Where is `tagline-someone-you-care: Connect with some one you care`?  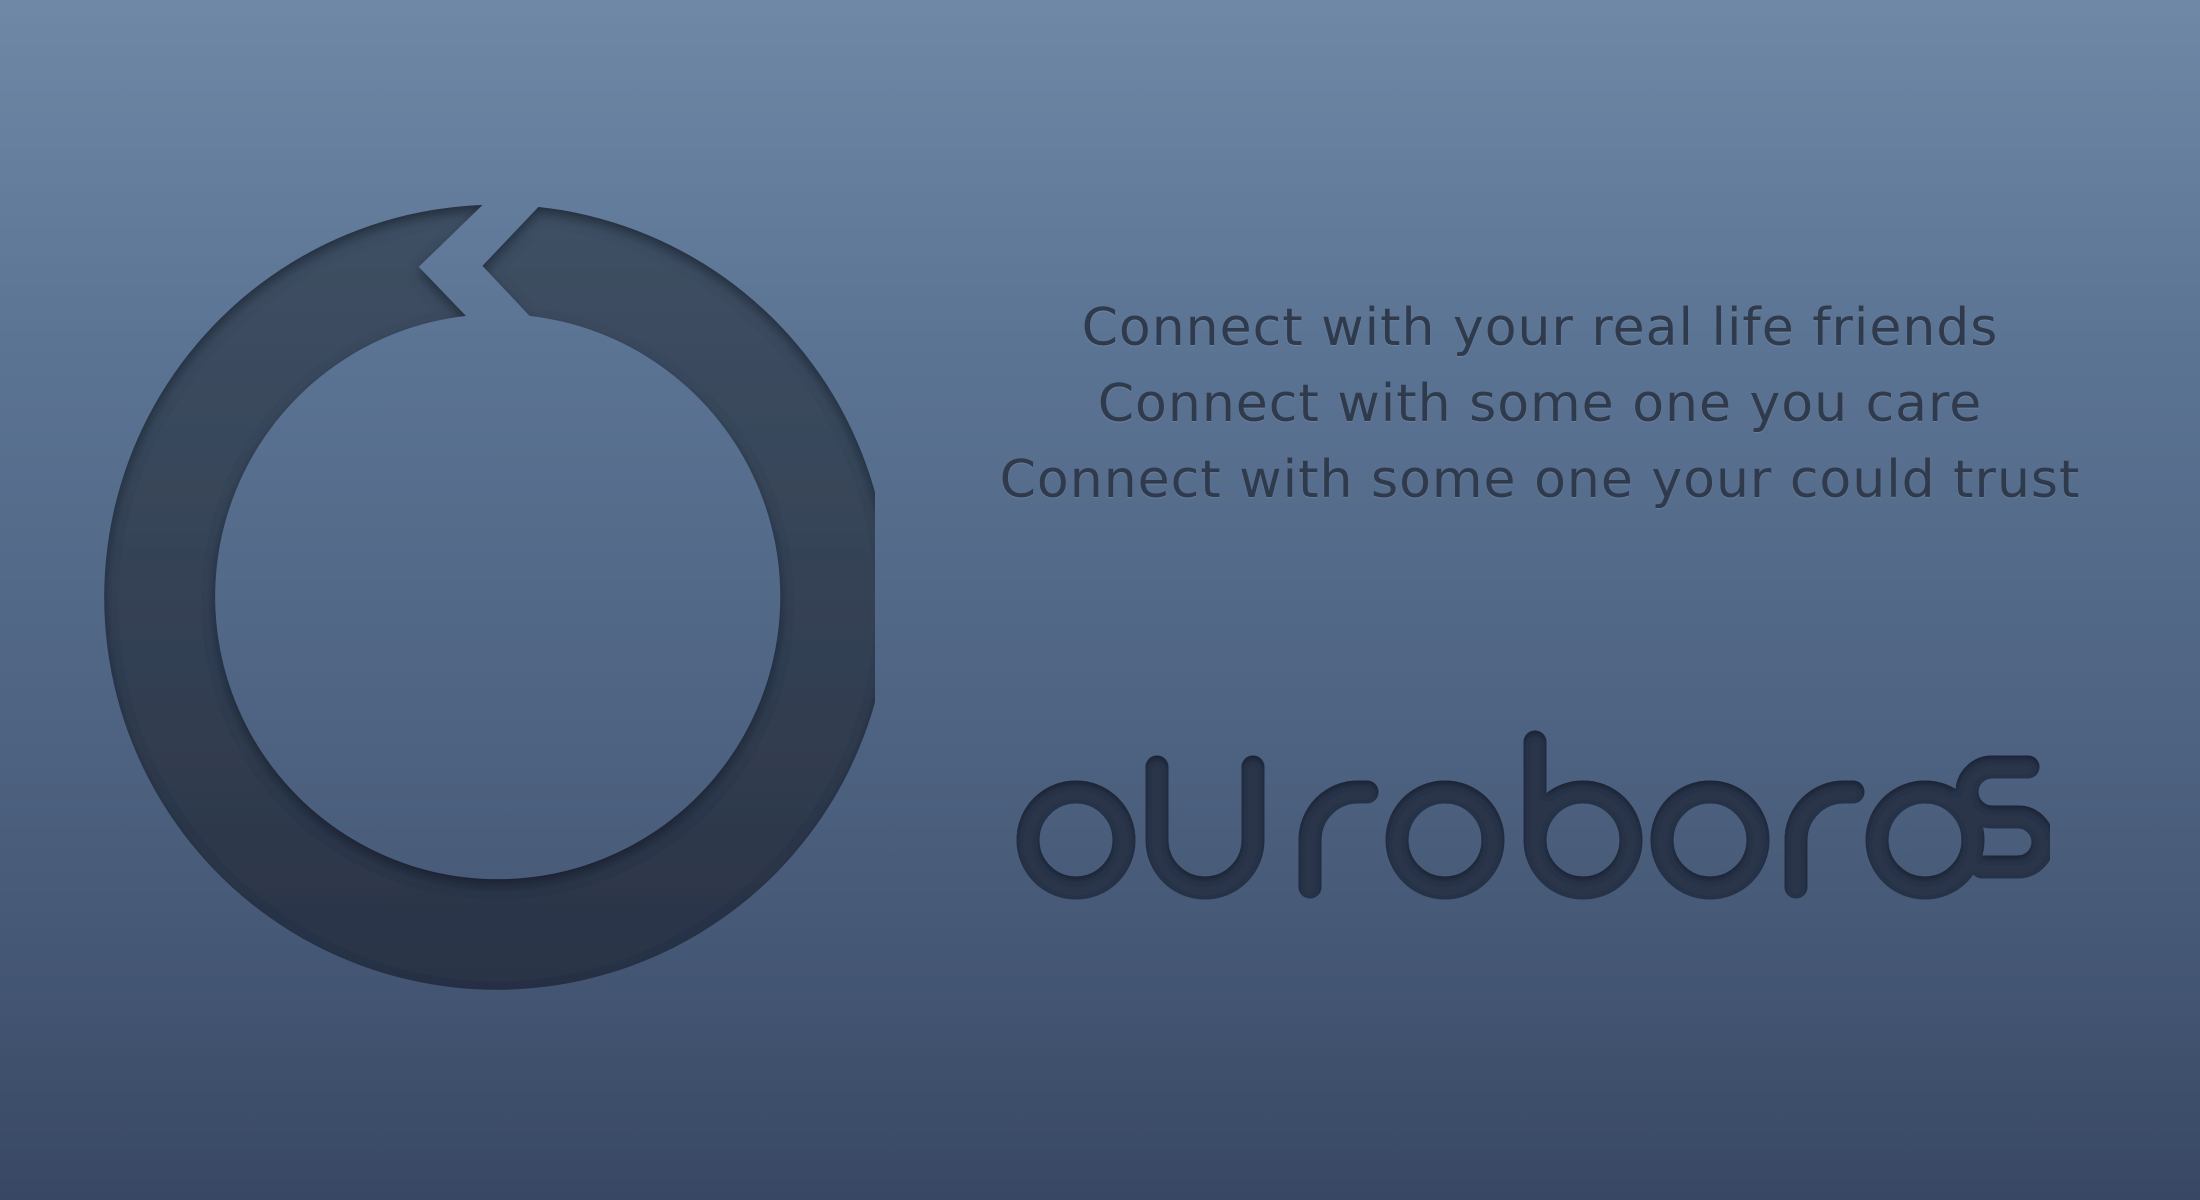 tagline-someone-you-care: Connect with some one you care is located at coordinates (1540, 404).